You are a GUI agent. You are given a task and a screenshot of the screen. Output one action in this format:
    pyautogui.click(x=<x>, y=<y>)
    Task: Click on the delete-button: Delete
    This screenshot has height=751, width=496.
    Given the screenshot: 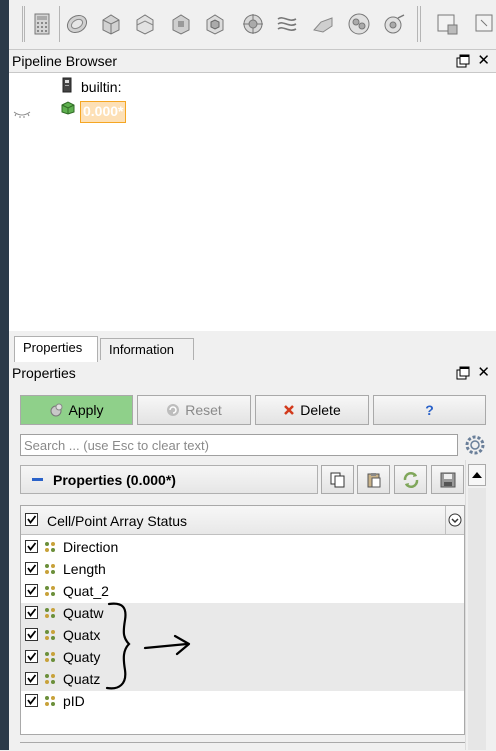 What is the action you would take?
    pyautogui.click(x=312, y=410)
    